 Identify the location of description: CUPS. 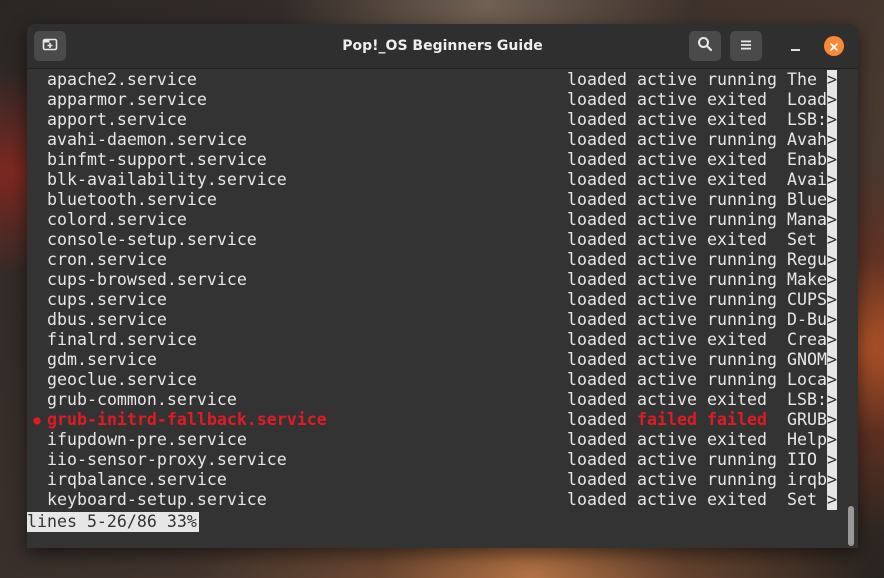
(807, 299).